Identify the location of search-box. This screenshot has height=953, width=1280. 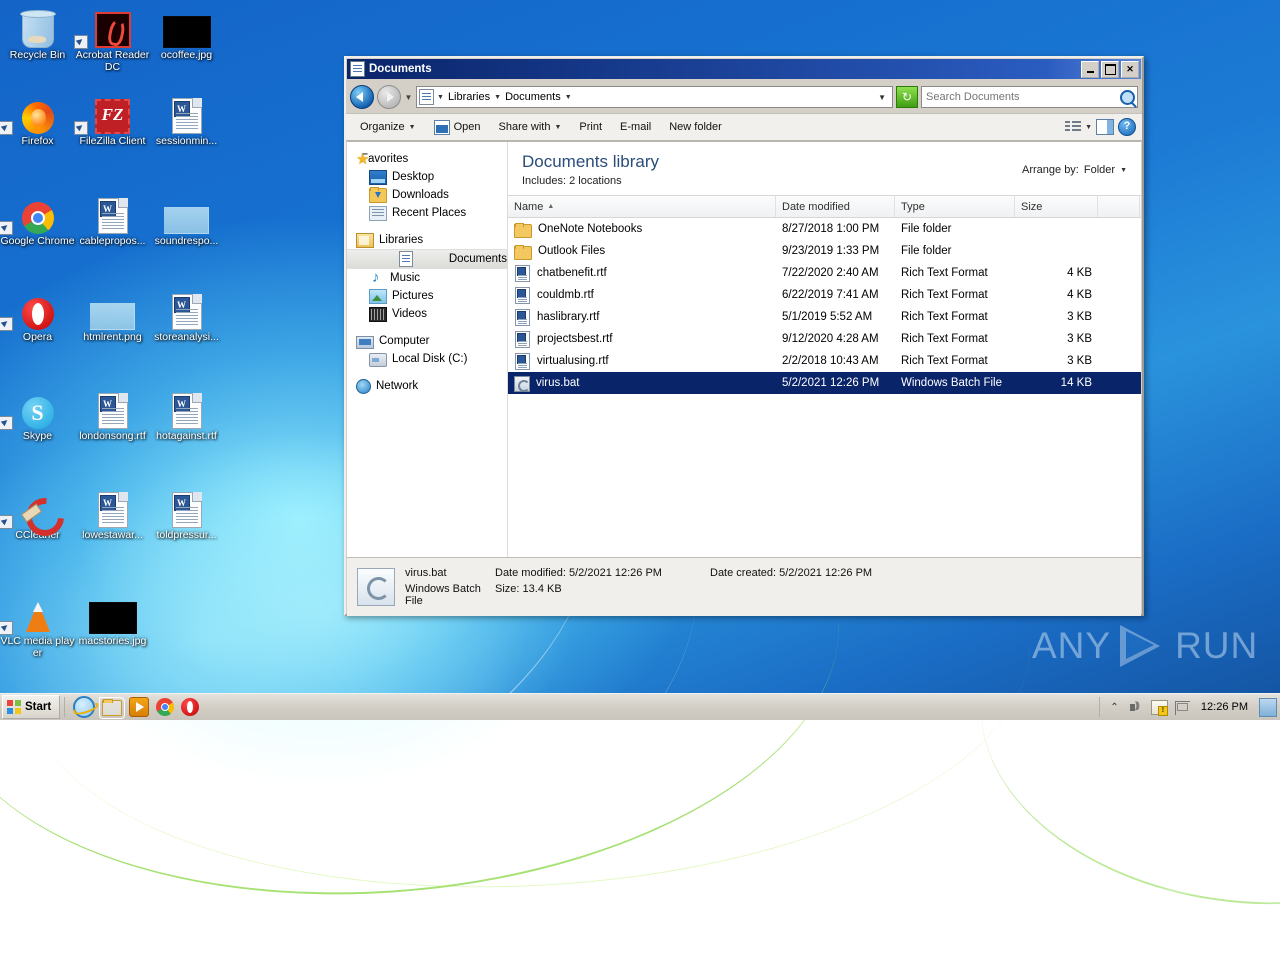
(1029, 97).